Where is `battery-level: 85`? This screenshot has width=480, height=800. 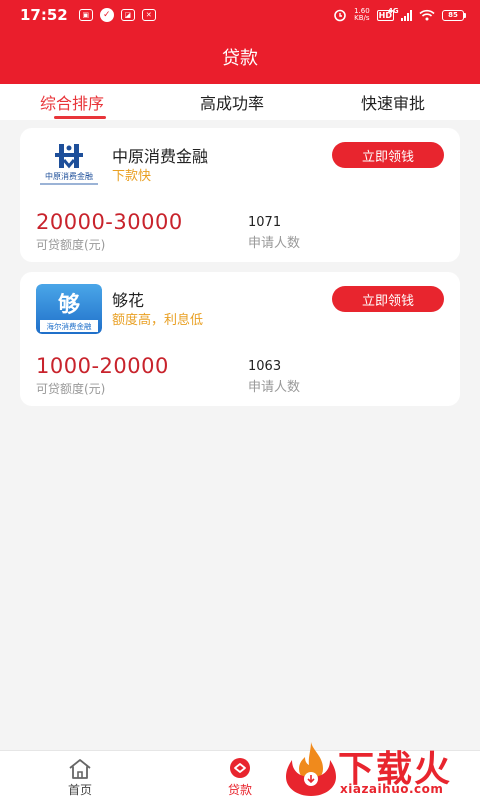 battery-level: 85 is located at coordinates (453, 15).